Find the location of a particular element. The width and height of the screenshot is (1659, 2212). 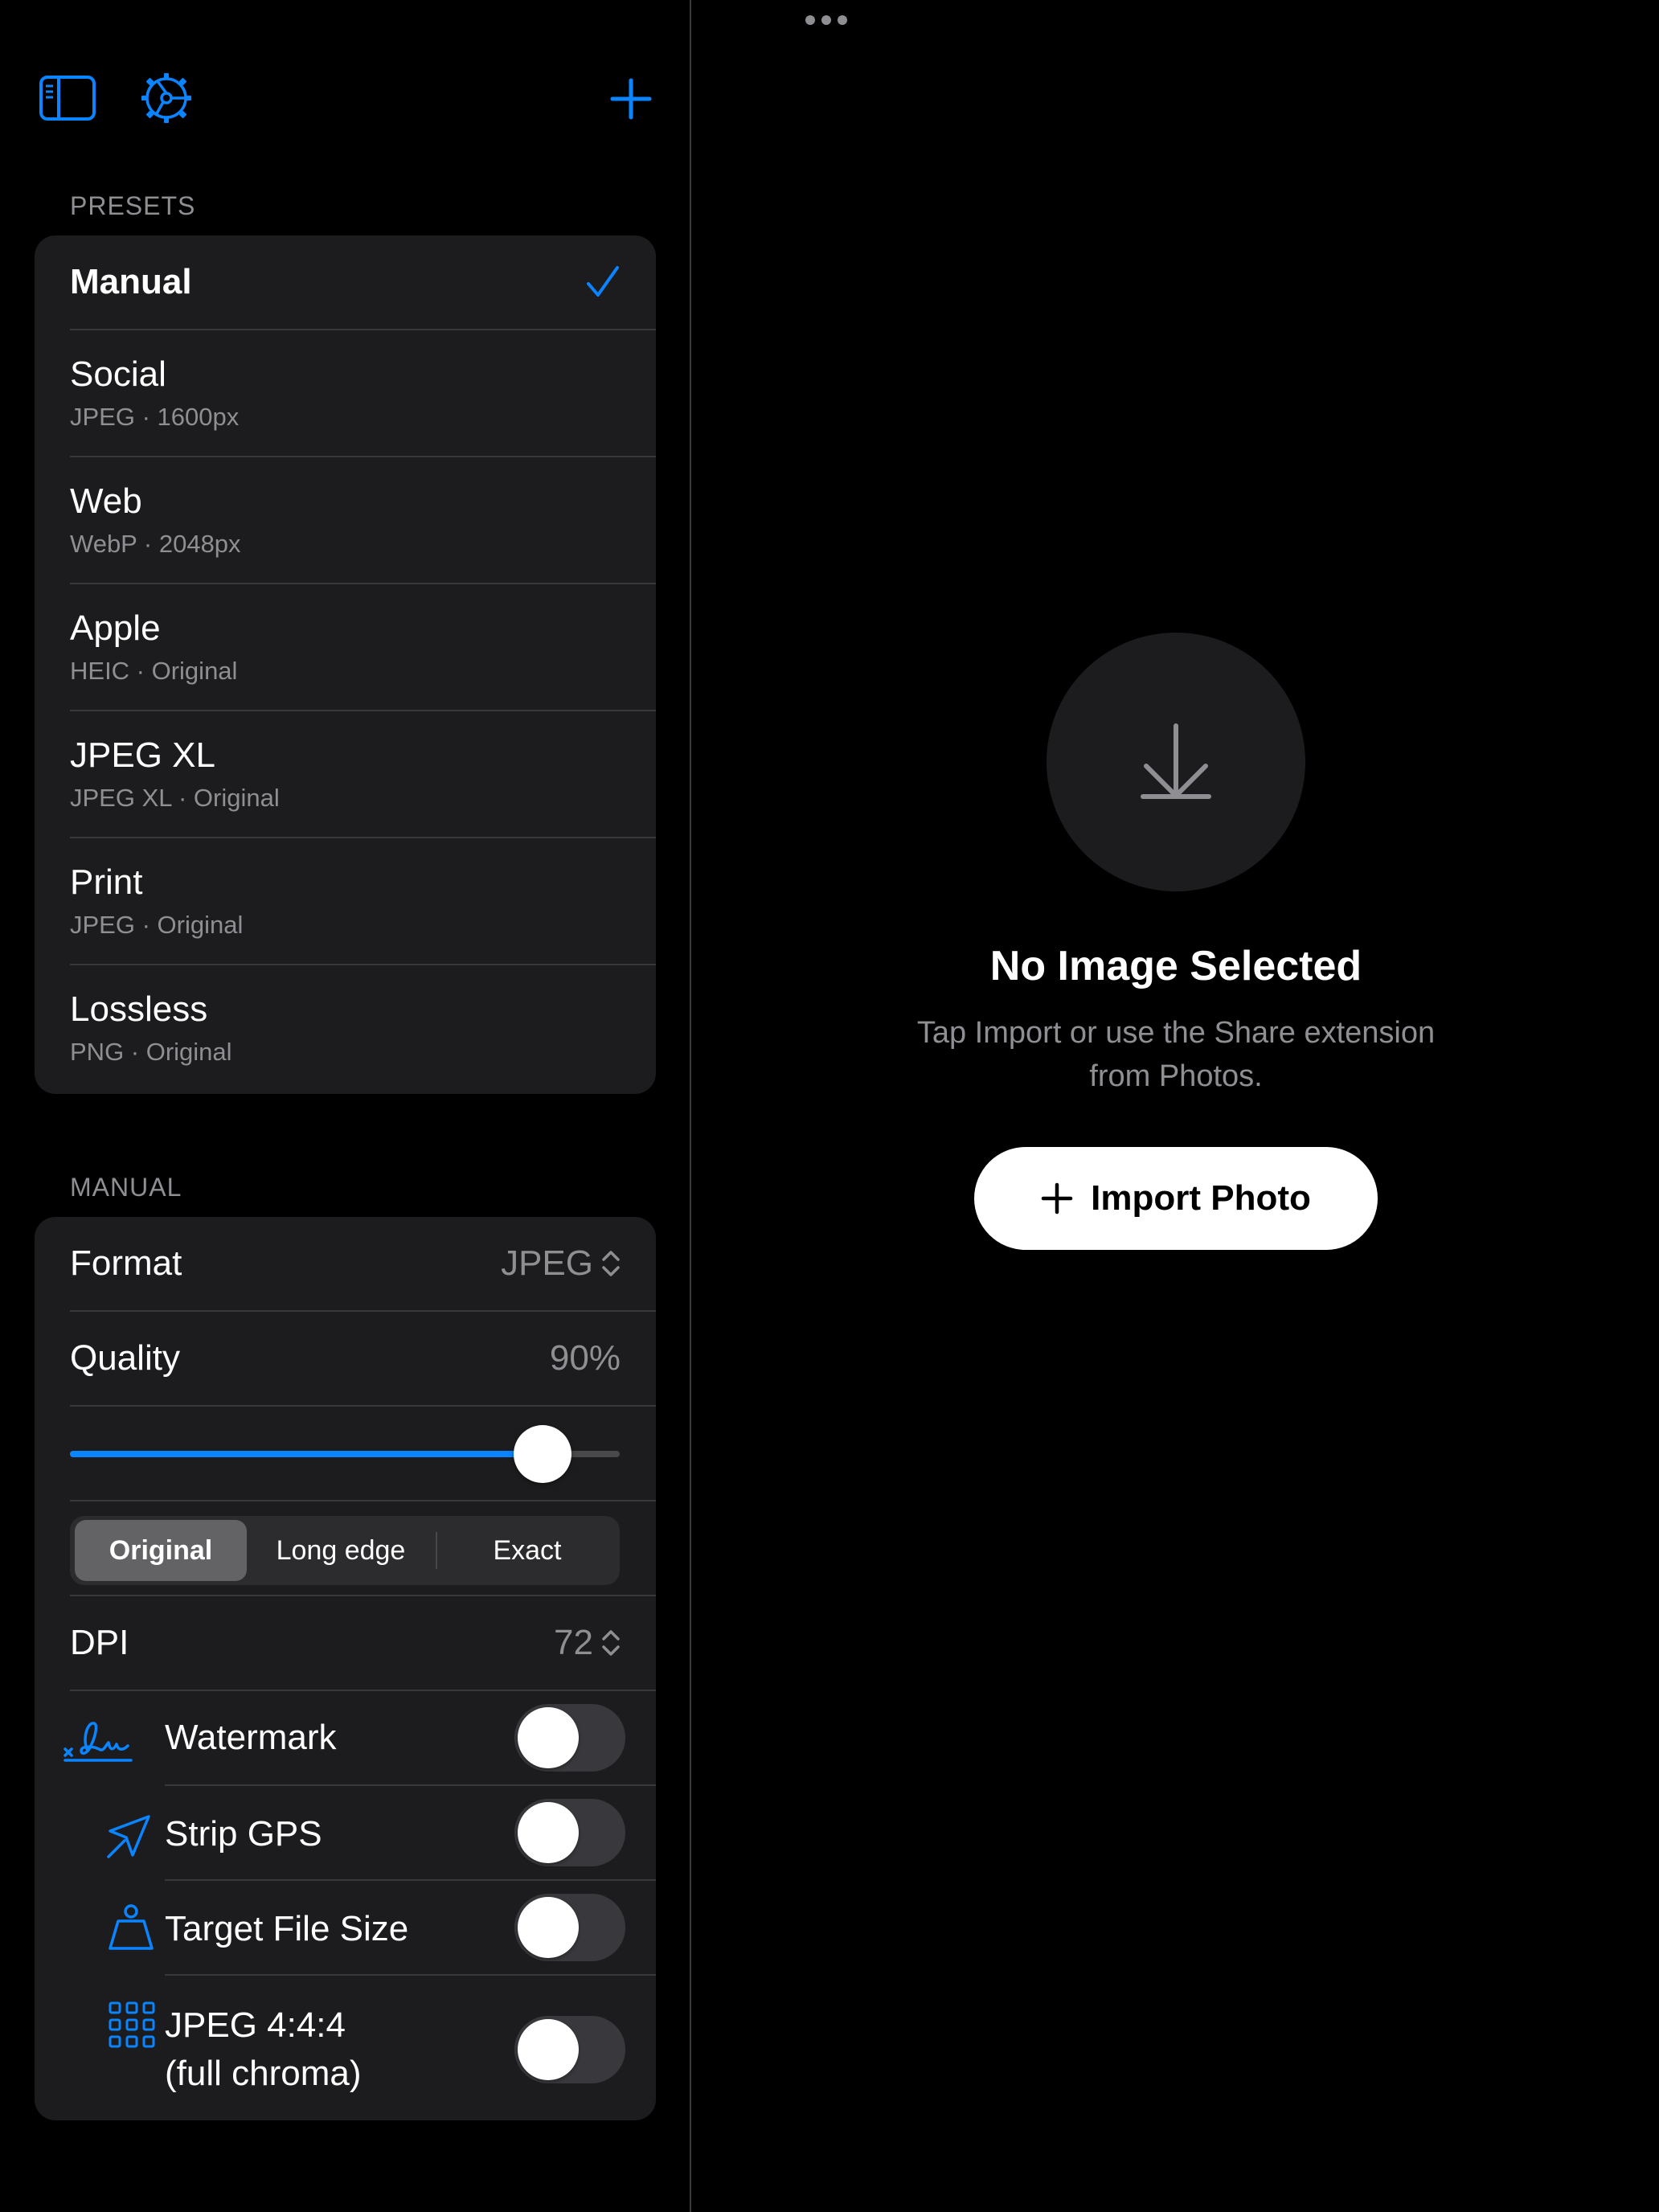

add-preset-button is located at coordinates (631, 99).